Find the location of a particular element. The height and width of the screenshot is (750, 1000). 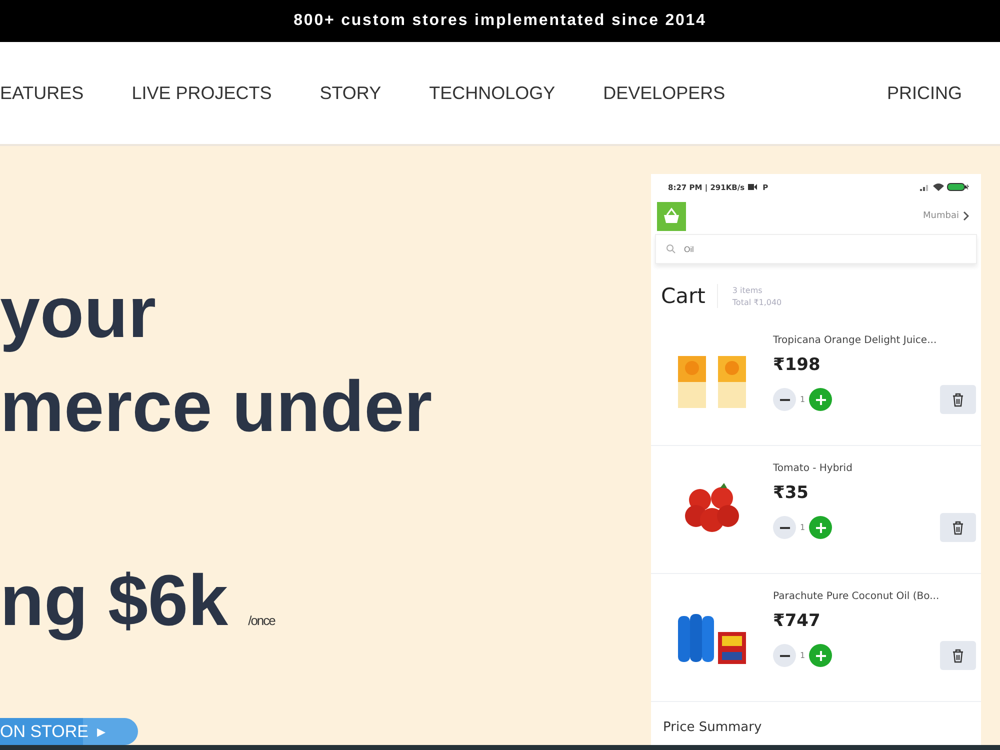

price-suffix: /once is located at coordinates (261, 620).